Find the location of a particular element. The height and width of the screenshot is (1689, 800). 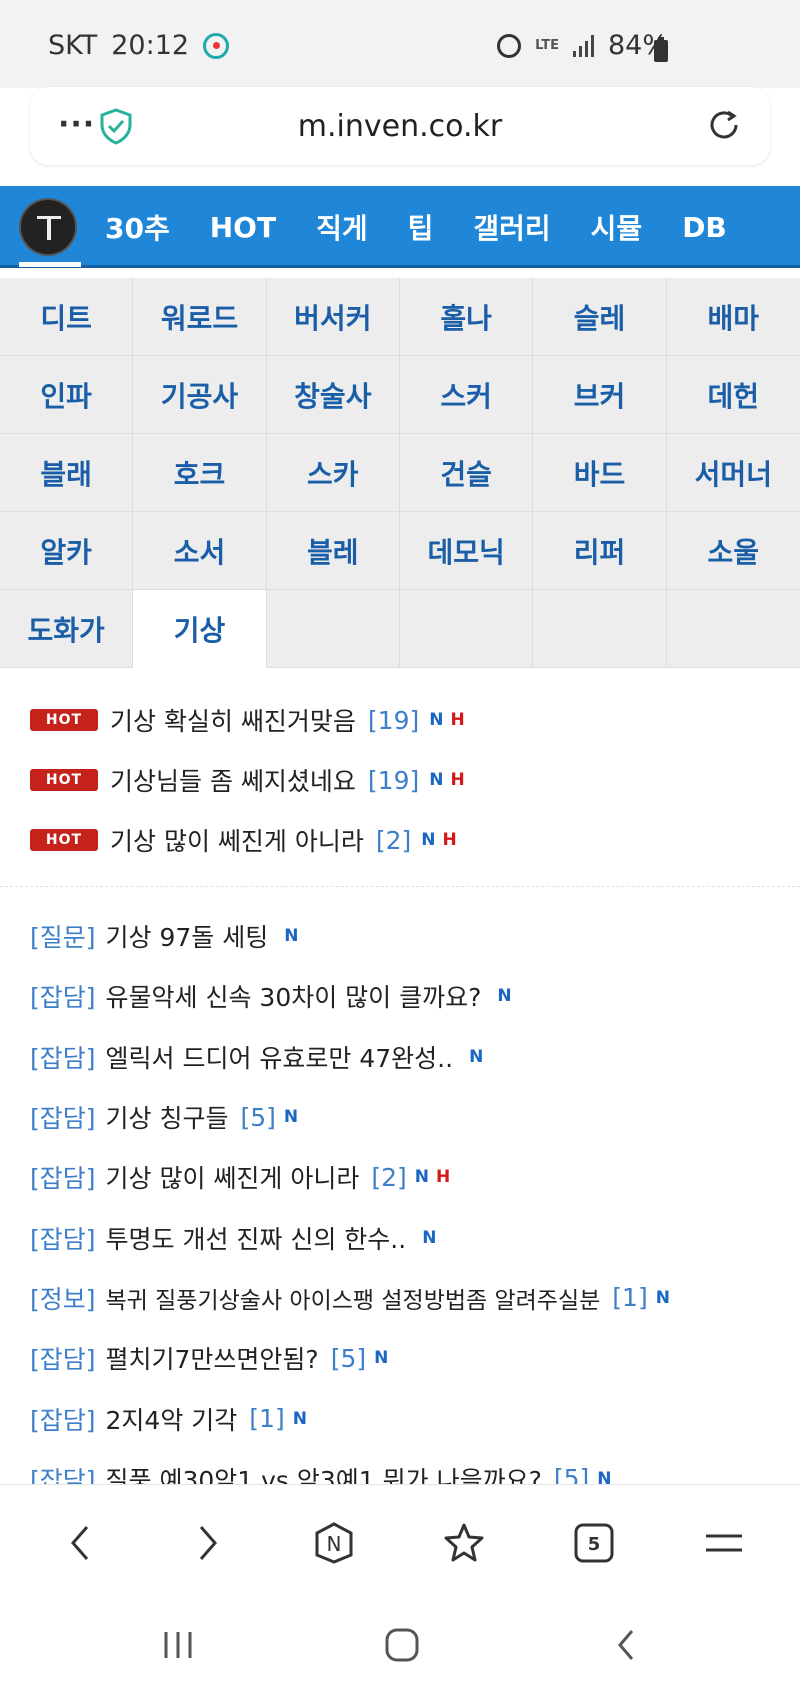

post-title: 기상 칭구들 is located at coordinates (167, 1117).